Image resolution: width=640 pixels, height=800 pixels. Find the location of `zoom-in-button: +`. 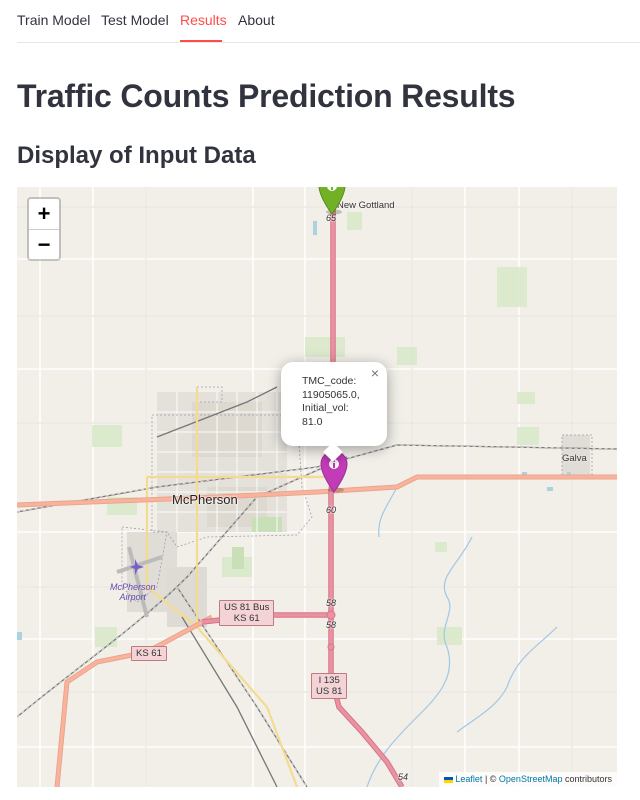

zoom-in-button: + is located at coordinates (44, 214).